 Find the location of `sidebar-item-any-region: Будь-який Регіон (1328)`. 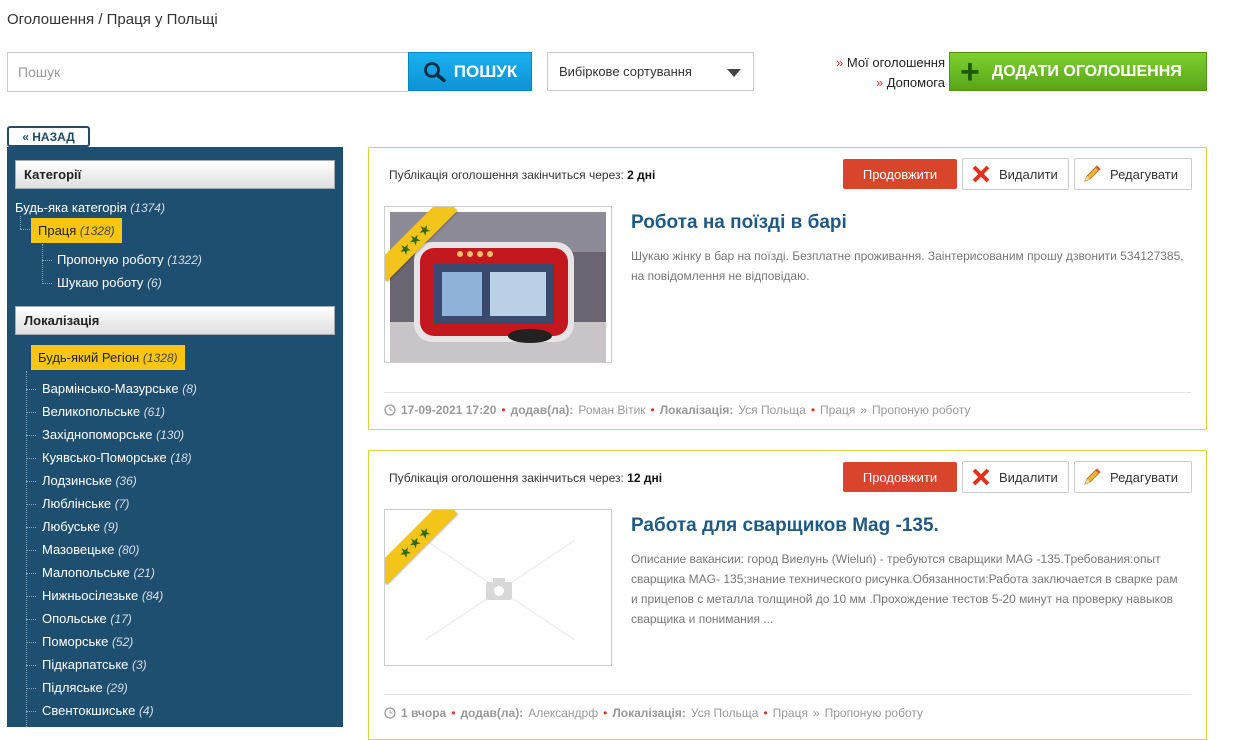

sidebar-item-any-region: Будь-який Регіон (1328) is located at coordinates (108, 357).